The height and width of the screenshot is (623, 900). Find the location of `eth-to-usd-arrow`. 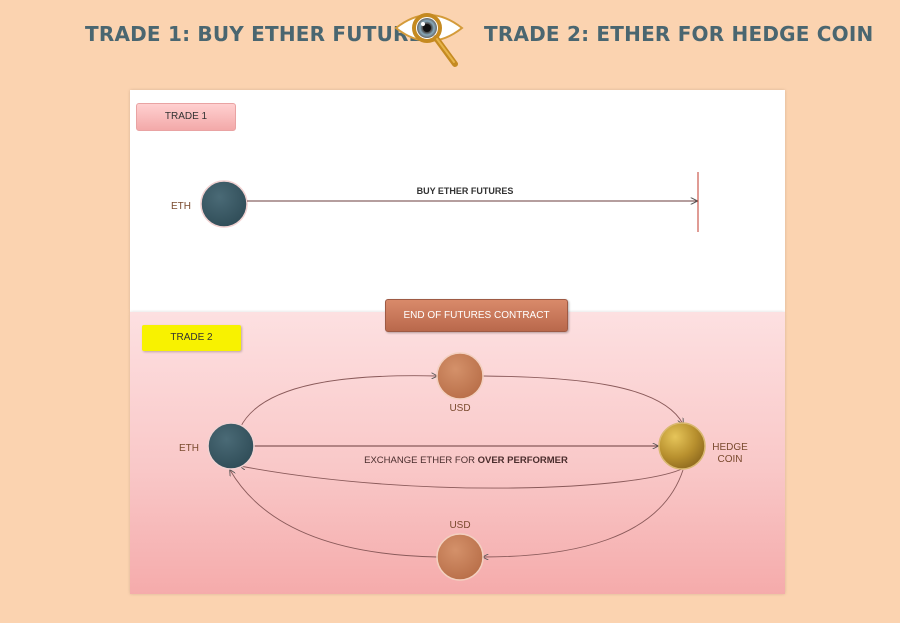

eth-to-usd-arrow is located at coordinates (338, 402).